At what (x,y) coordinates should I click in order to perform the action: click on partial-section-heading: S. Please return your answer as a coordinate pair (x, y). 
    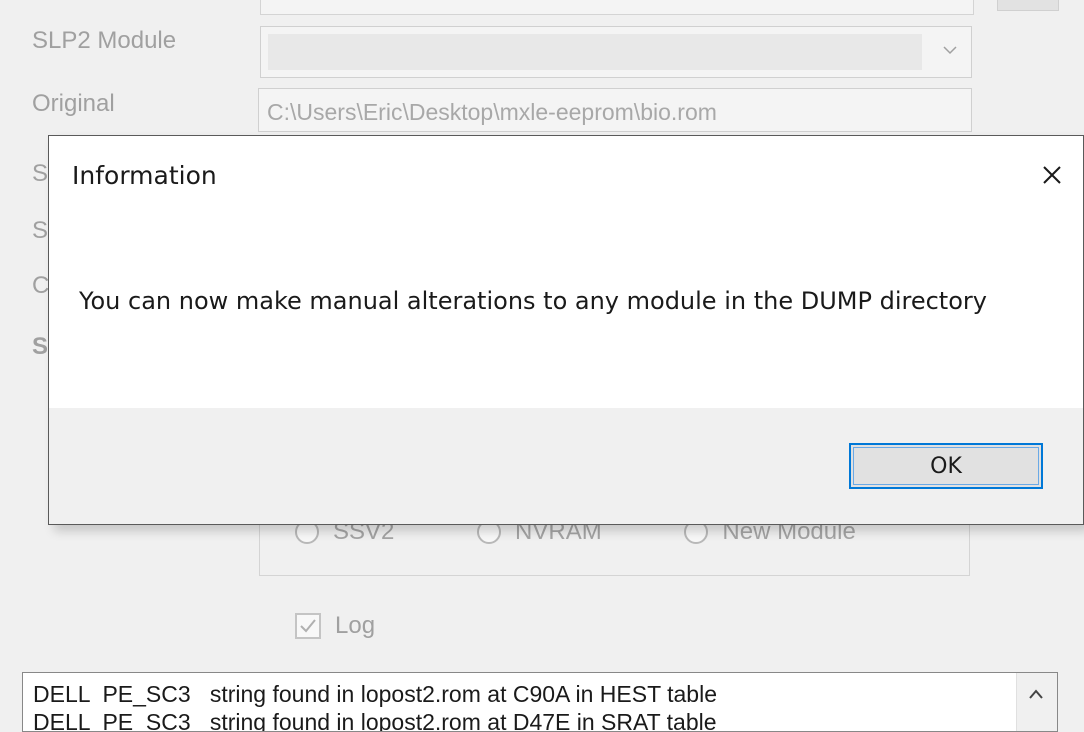
    Looking at the image, I should click on (40, 346).